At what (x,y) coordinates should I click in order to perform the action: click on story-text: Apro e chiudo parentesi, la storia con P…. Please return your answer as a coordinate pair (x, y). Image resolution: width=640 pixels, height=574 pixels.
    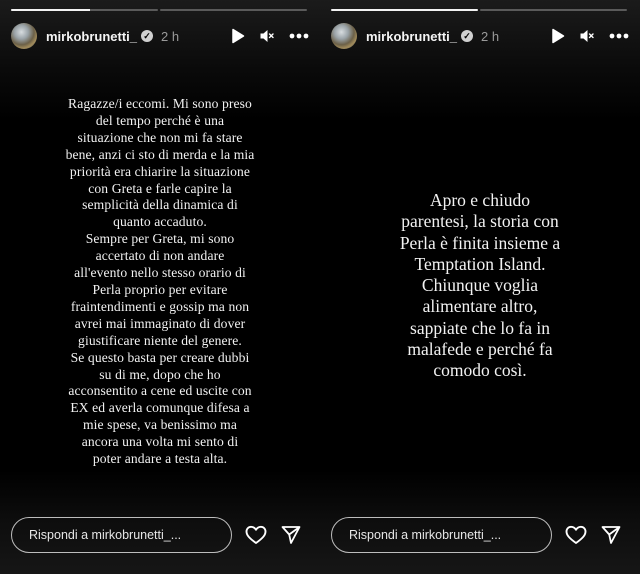
    Looking at the image, I should click on (480, 285).